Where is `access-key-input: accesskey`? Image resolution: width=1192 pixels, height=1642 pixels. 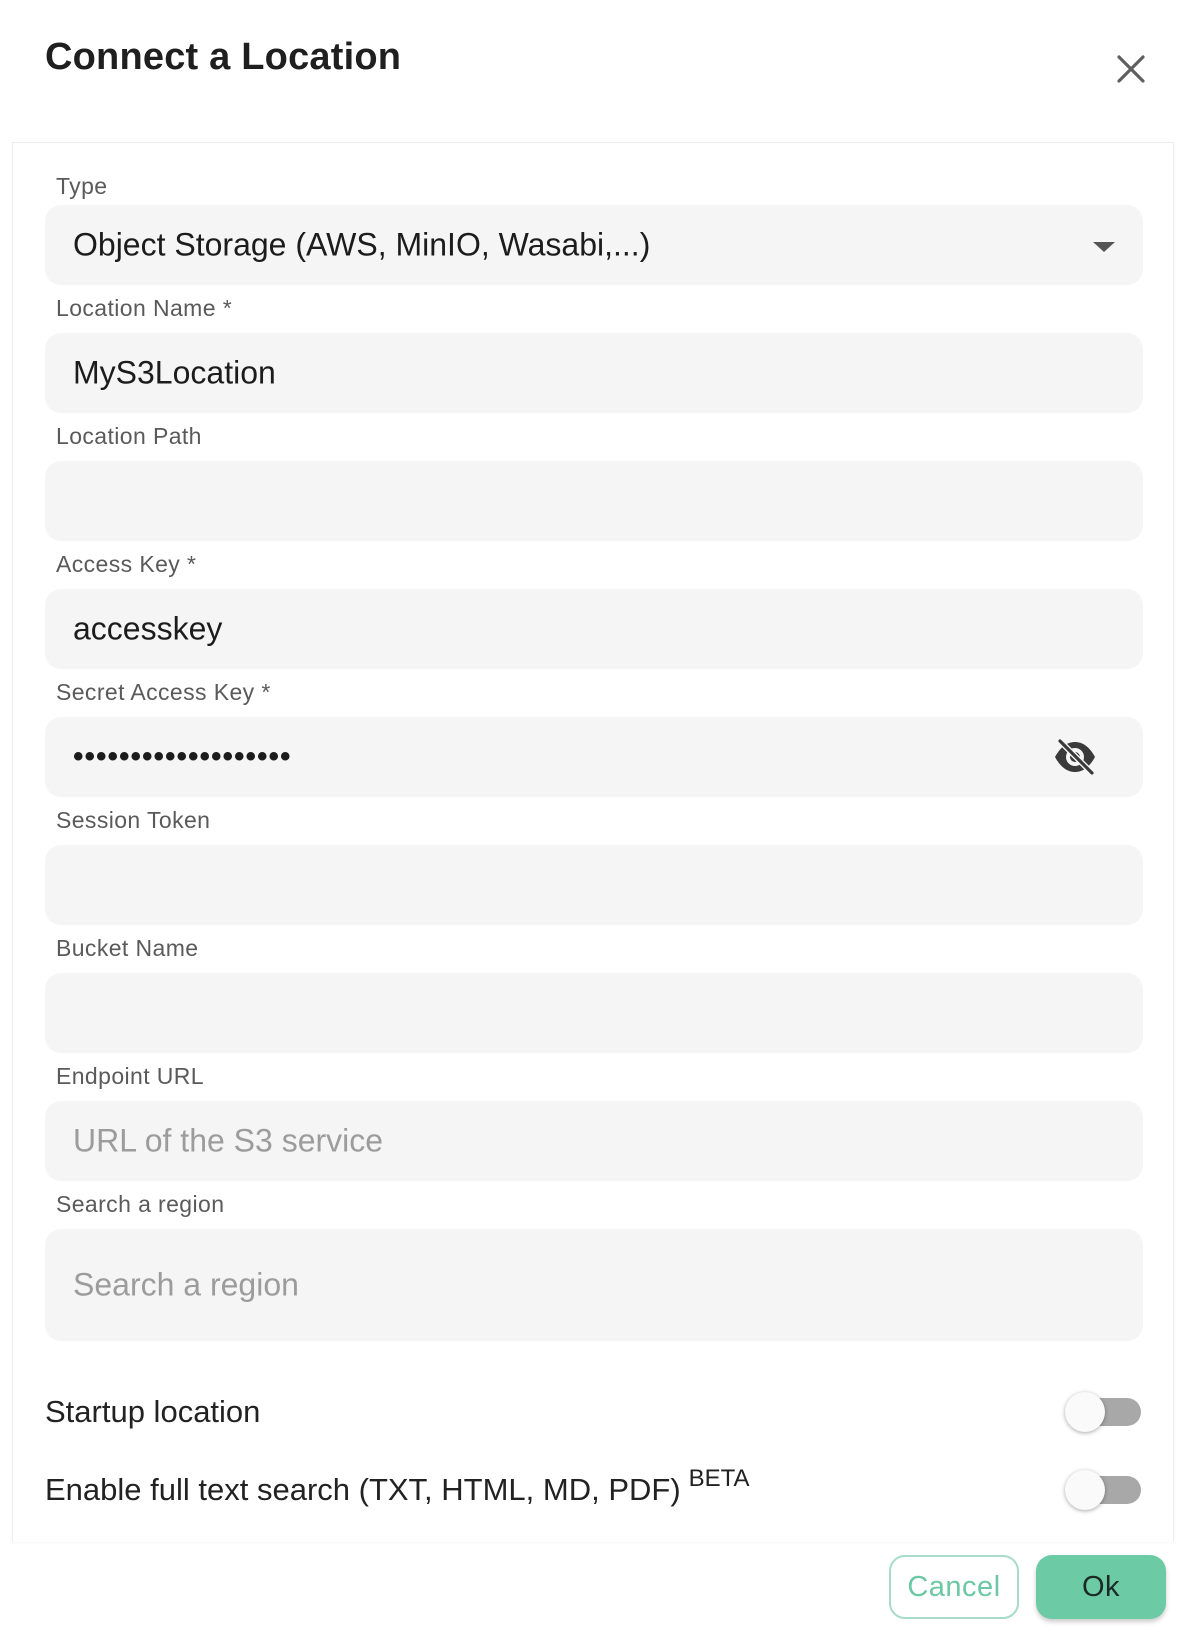 access-key-input: accesskey is located at coordinates (594, 629).